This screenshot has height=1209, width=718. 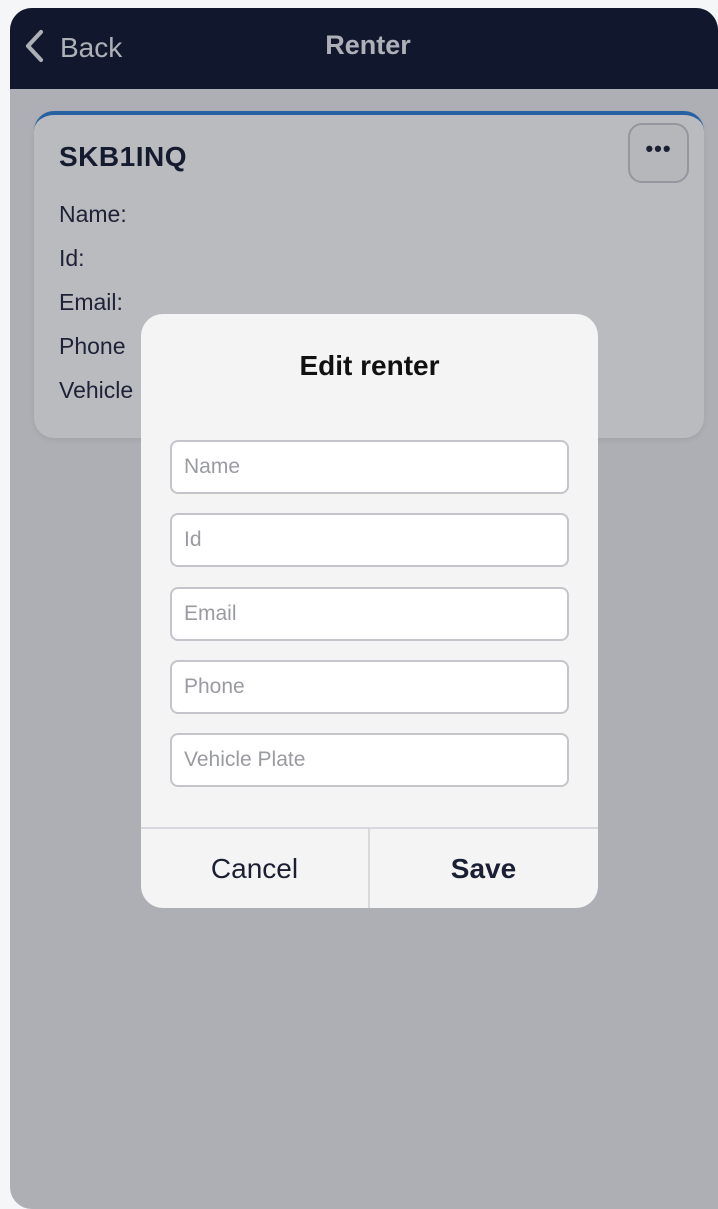 What do you see at coordinates (369, 467) in the screenshot?
I see `name-input` at bounding box center [369, 467].